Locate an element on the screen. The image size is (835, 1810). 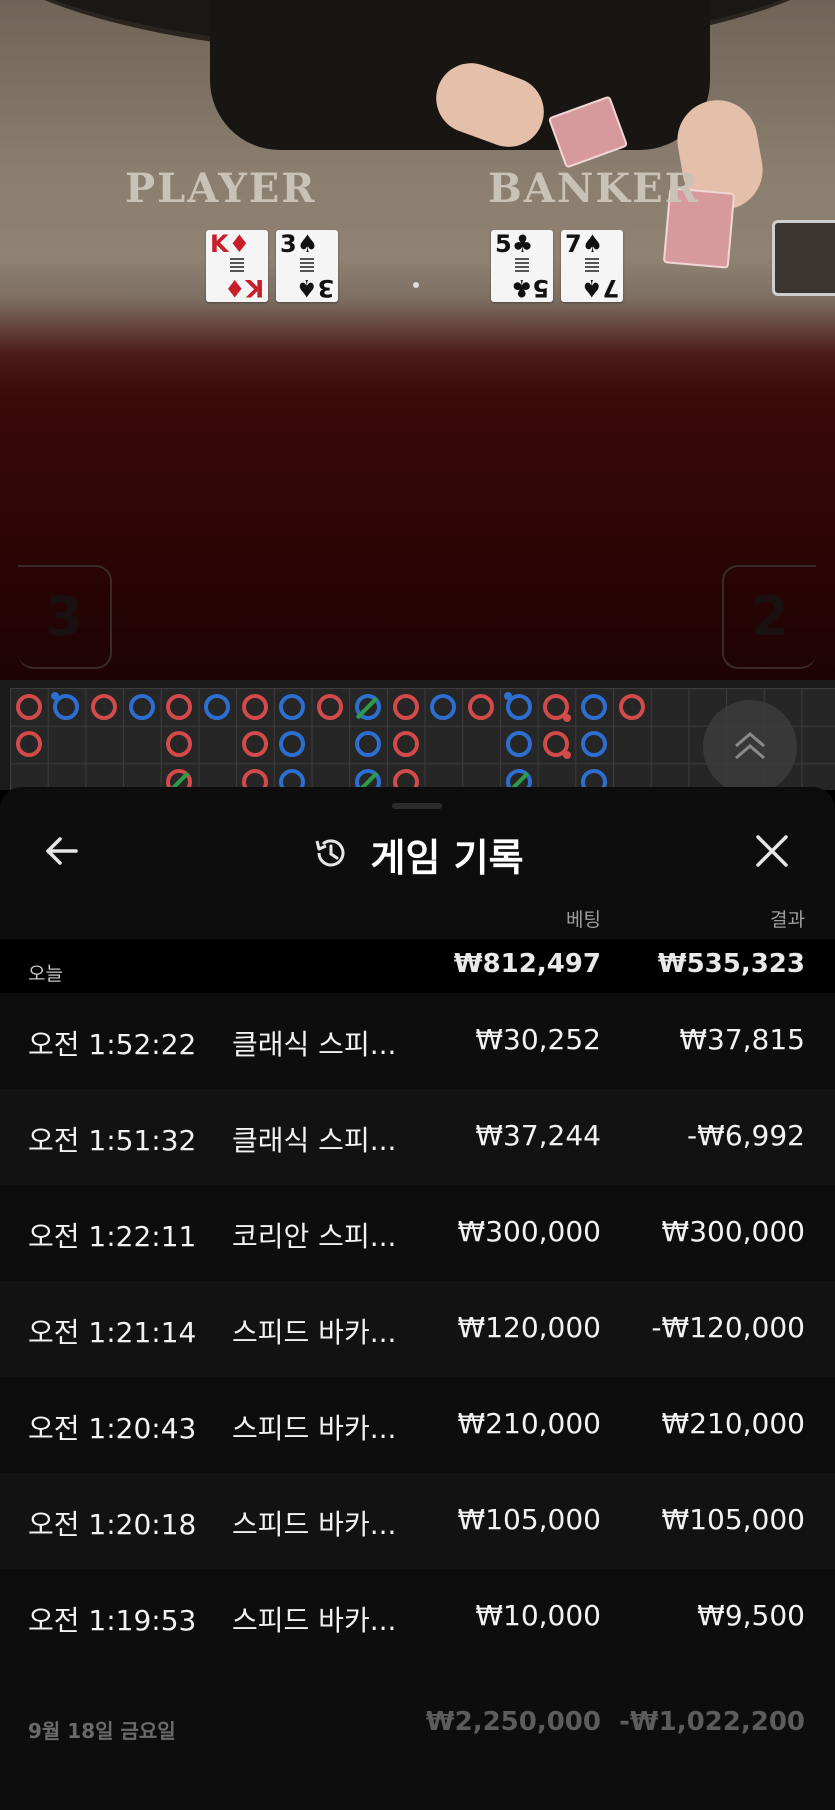
row-bet: ₩105,000 is located at coordinates (529, 1519).